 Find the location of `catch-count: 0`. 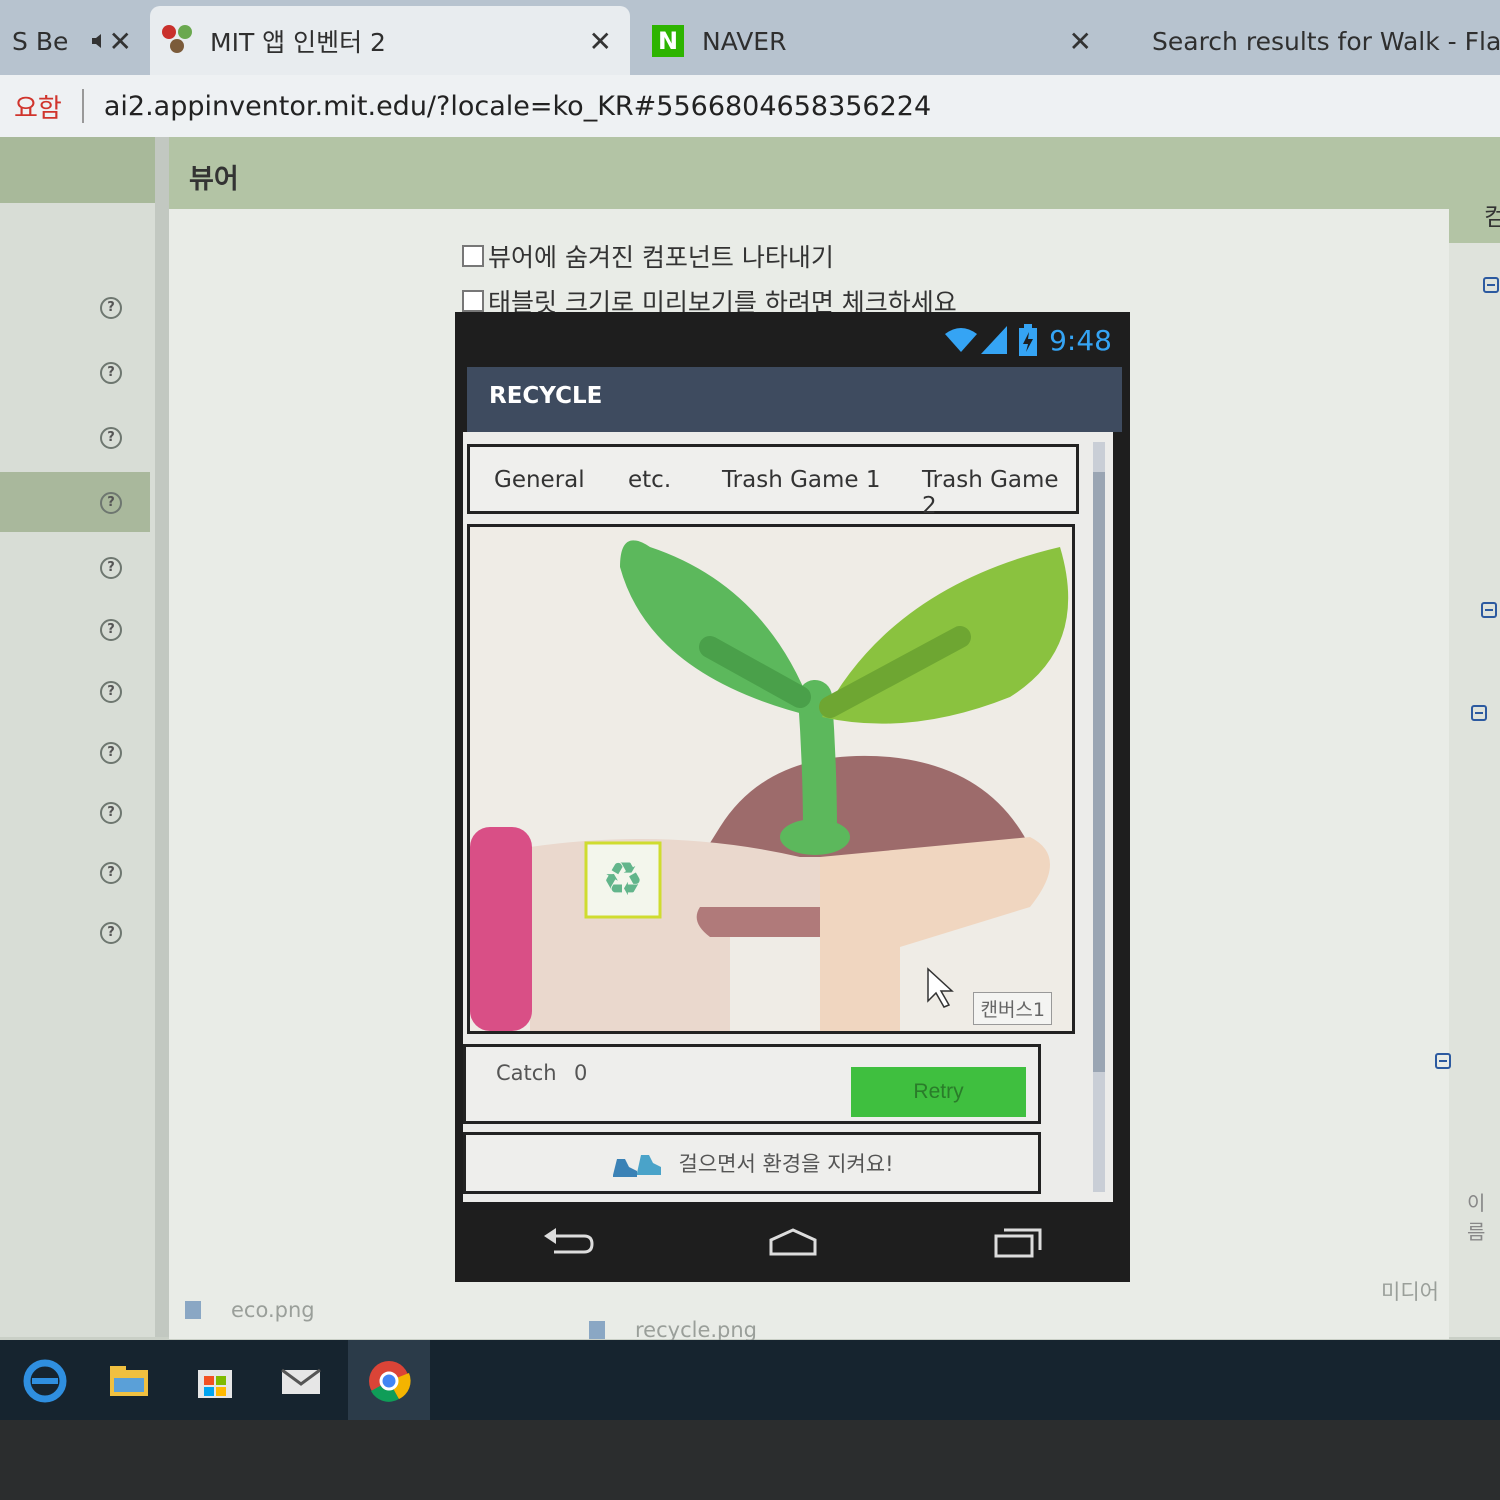

catch-count: 0 is located at coordinates (581, 1073).